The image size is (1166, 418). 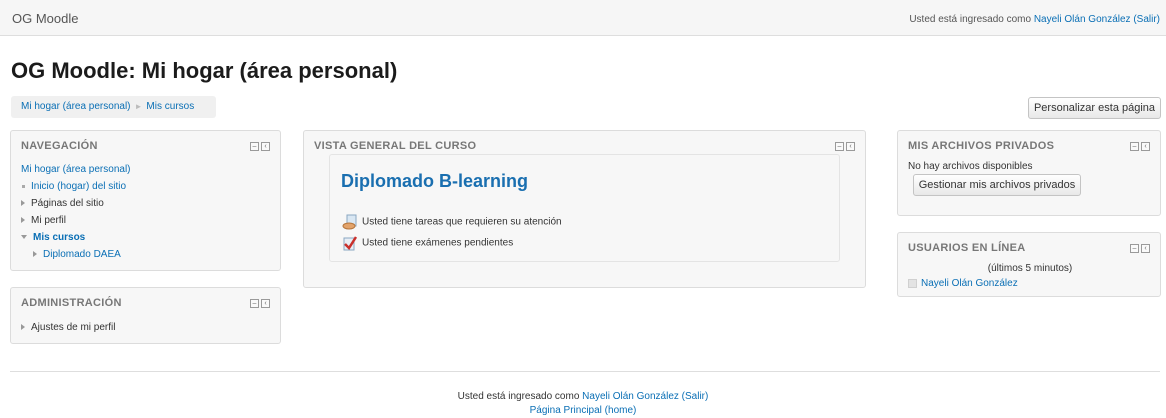 I want to click on logout-link: (Salir), so click(x=1146, y=19).